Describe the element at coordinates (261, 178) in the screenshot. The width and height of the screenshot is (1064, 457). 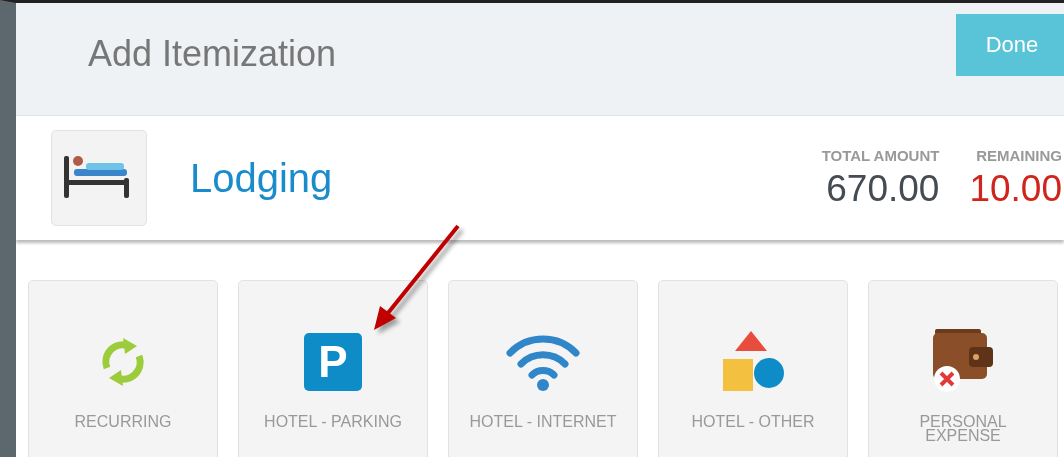
I see `expense-type-name: Lodging` at that location.